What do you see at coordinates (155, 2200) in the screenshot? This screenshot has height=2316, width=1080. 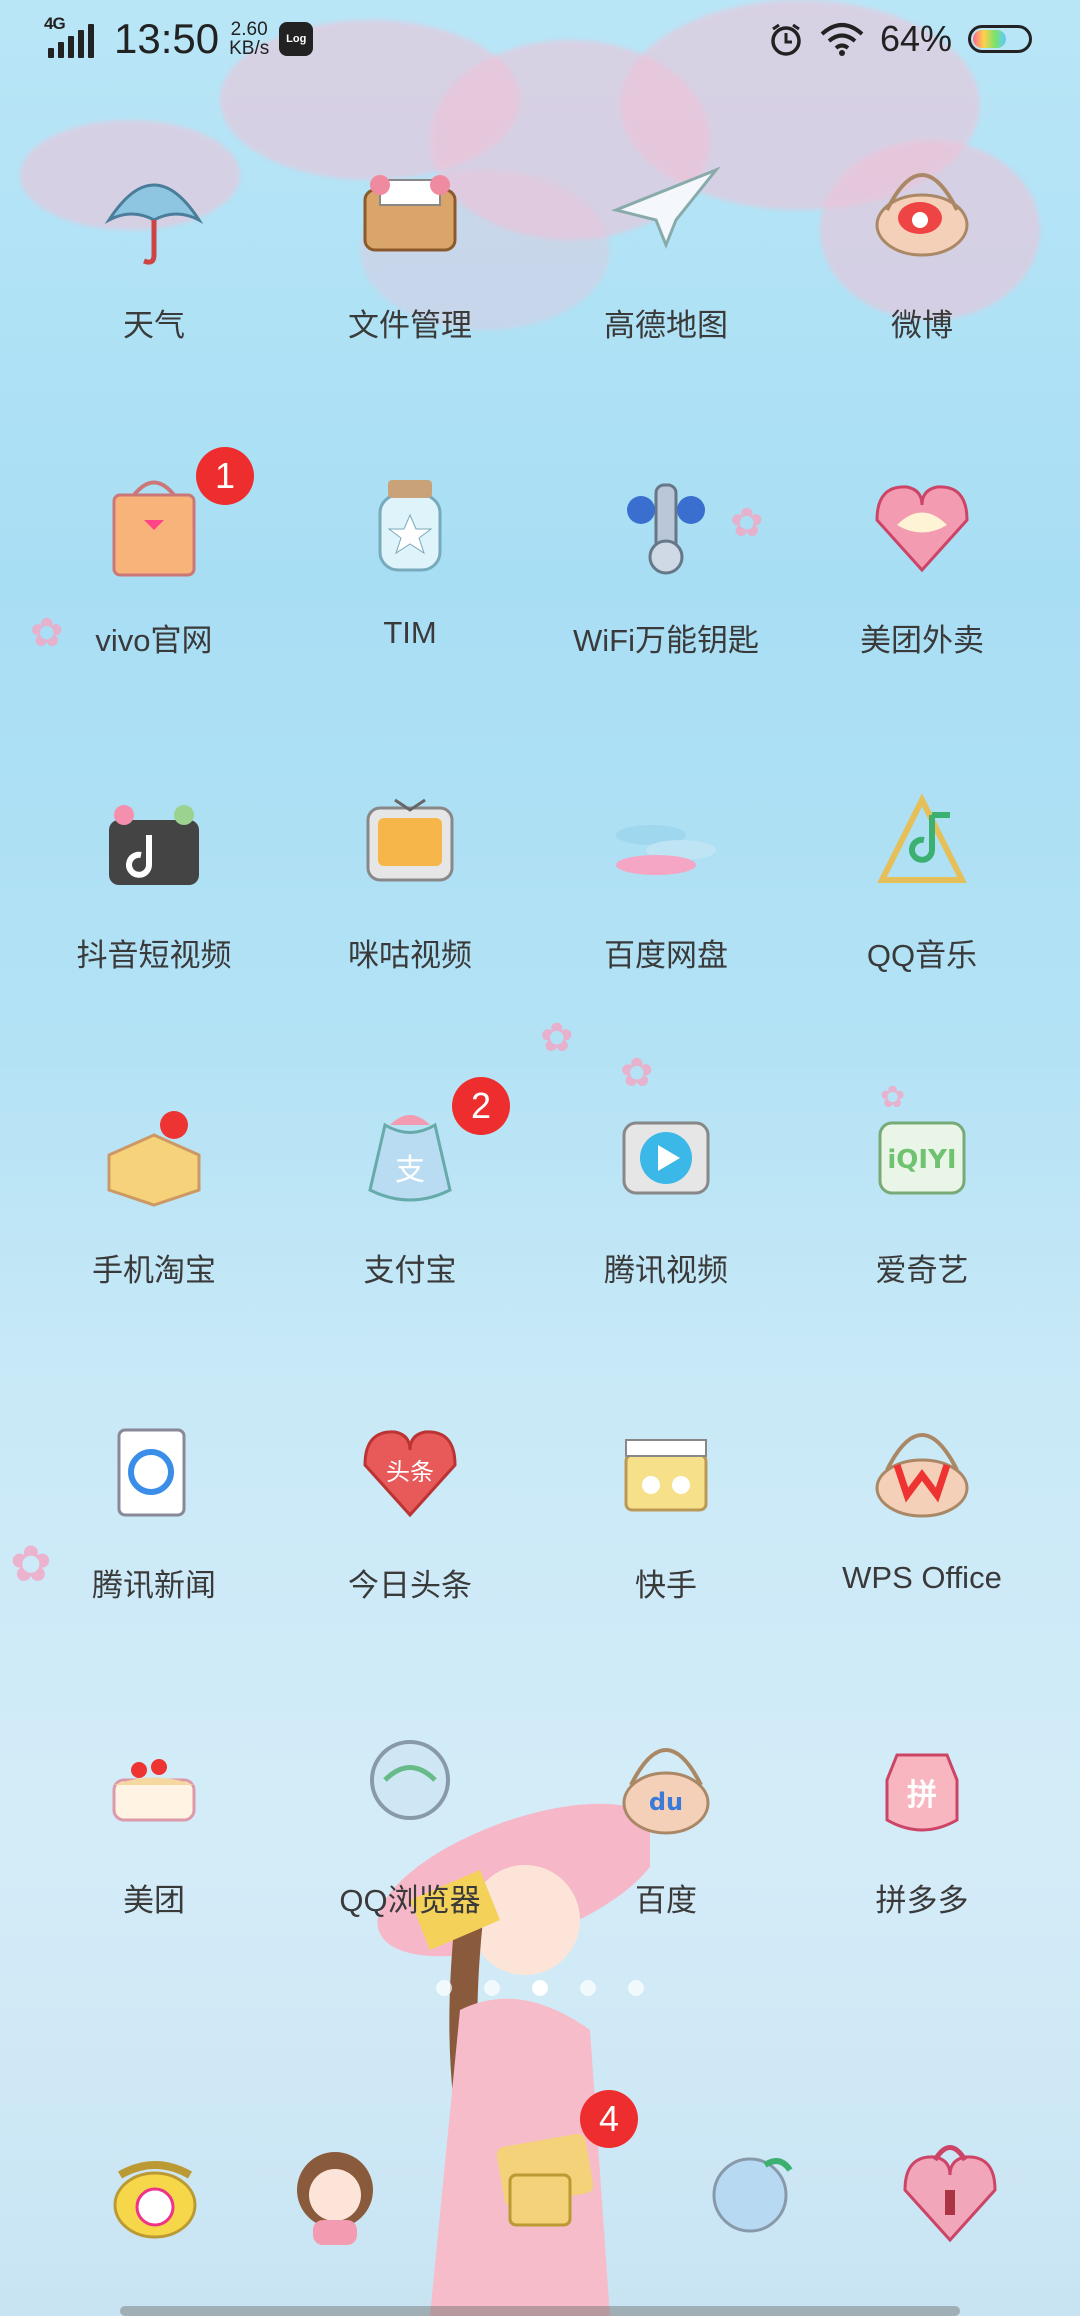 I see `telephone-icon` at bounding box center [155, 2200].